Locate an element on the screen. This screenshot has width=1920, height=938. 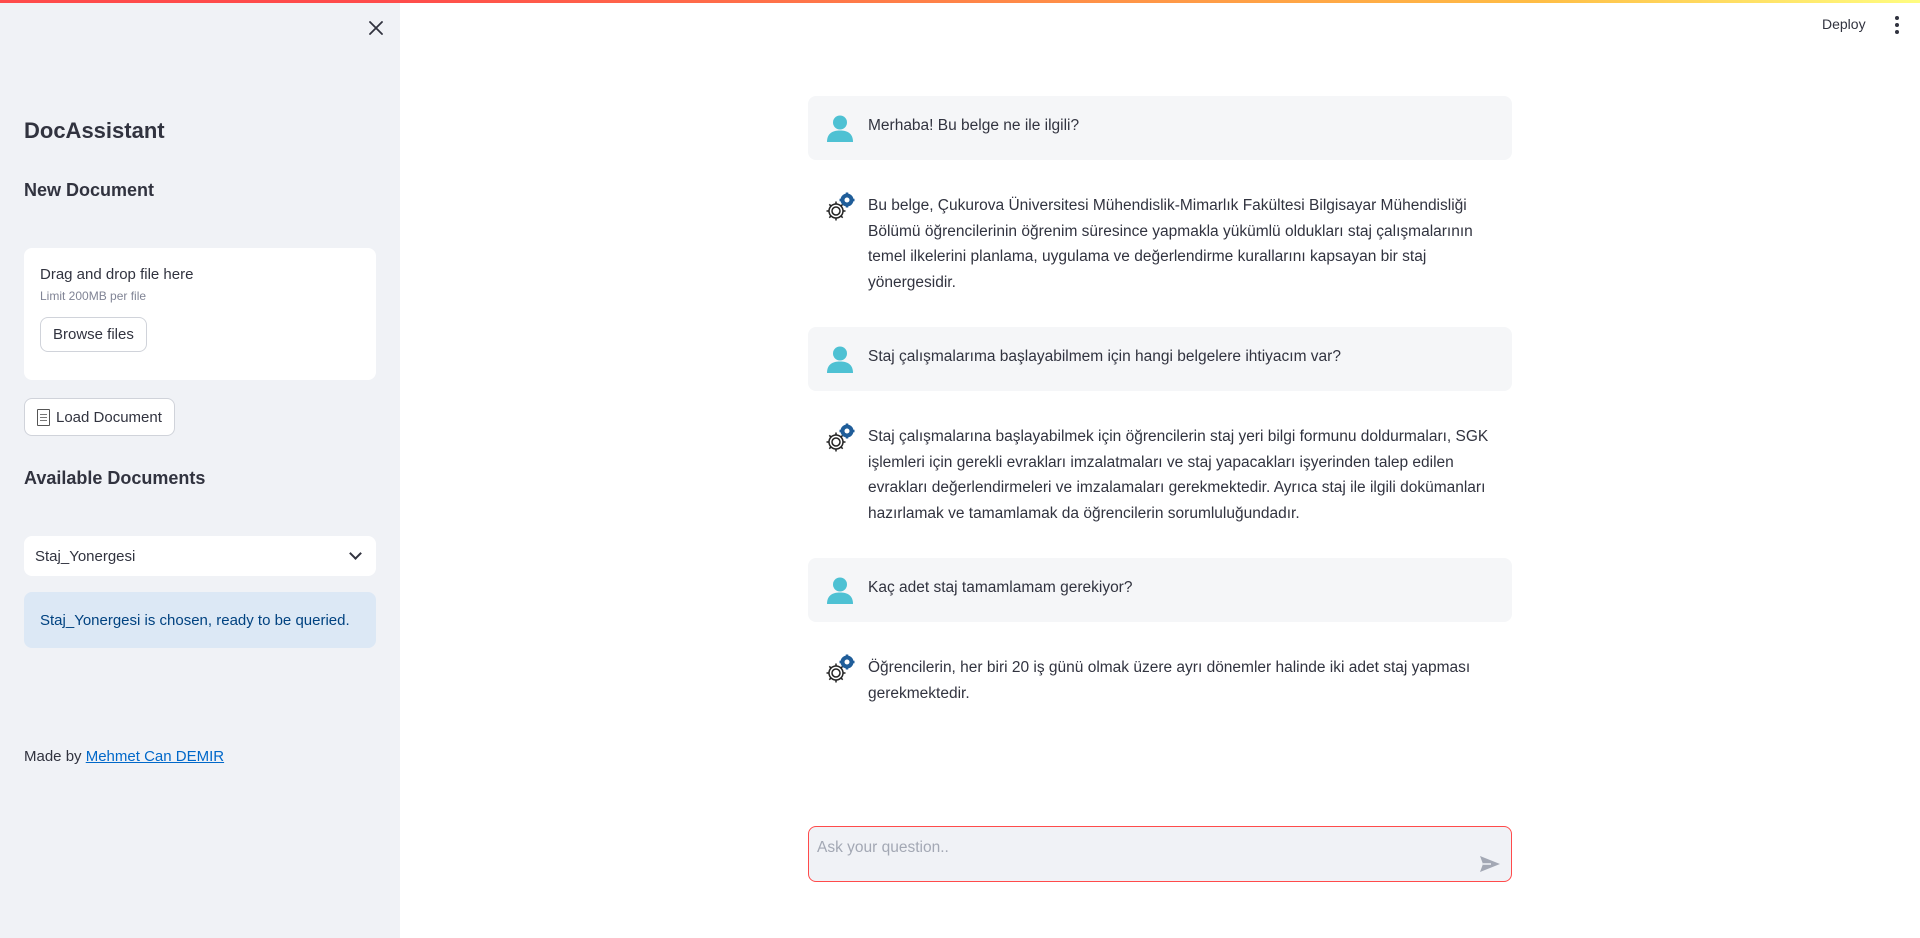
chat-message-user: Merhaba! Bu belge ne ile ilgili? is located at coordinates (1160, 128).